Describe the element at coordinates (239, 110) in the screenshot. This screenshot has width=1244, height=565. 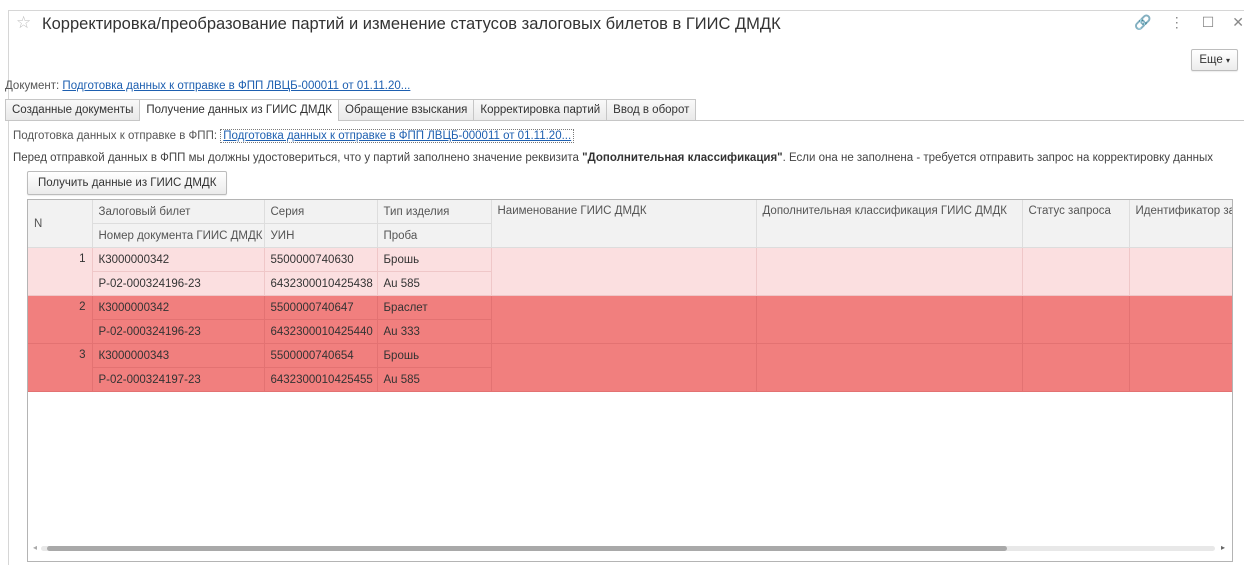
I see `tab-get-data: Получение данных из ГИИС ДМДК` at that location.